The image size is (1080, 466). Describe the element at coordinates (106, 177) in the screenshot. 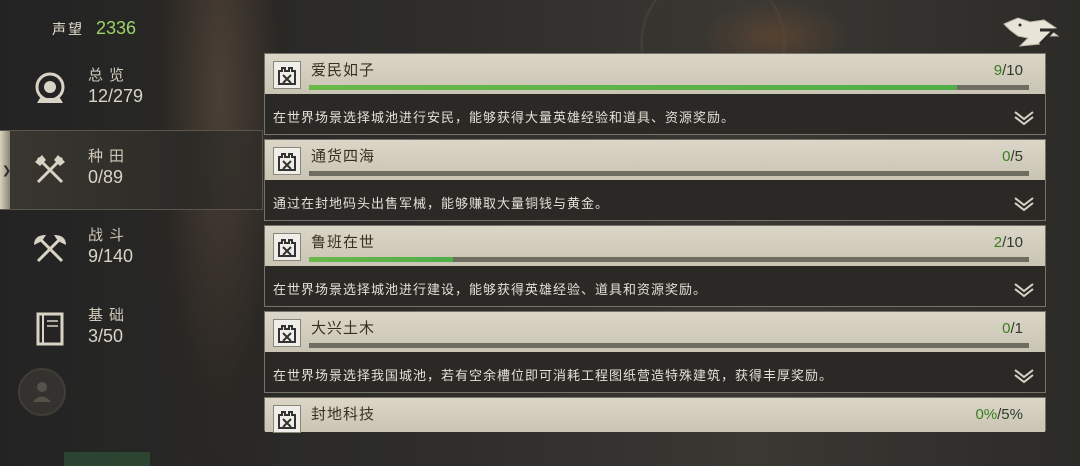

I see `sidebar-item-count: 0/89` at that location.